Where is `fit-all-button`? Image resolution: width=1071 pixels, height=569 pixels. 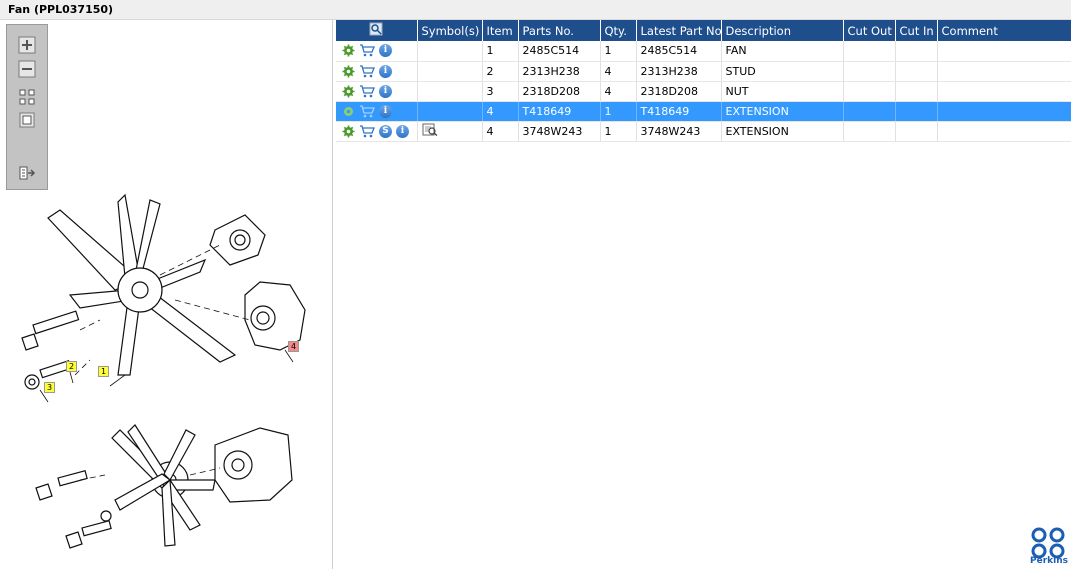
fit-all-button is located at coordinates (27, 97).